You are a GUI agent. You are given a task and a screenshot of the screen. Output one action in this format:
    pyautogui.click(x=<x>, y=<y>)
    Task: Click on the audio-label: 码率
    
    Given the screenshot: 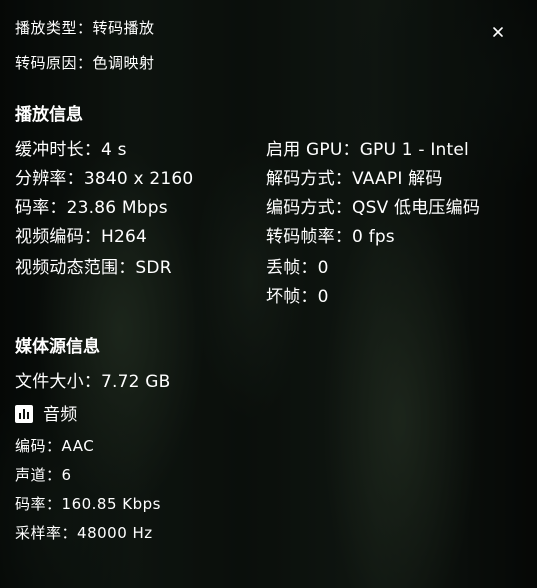 What is the action you would take?
    pyautogui.click(x=31, y=504)
    